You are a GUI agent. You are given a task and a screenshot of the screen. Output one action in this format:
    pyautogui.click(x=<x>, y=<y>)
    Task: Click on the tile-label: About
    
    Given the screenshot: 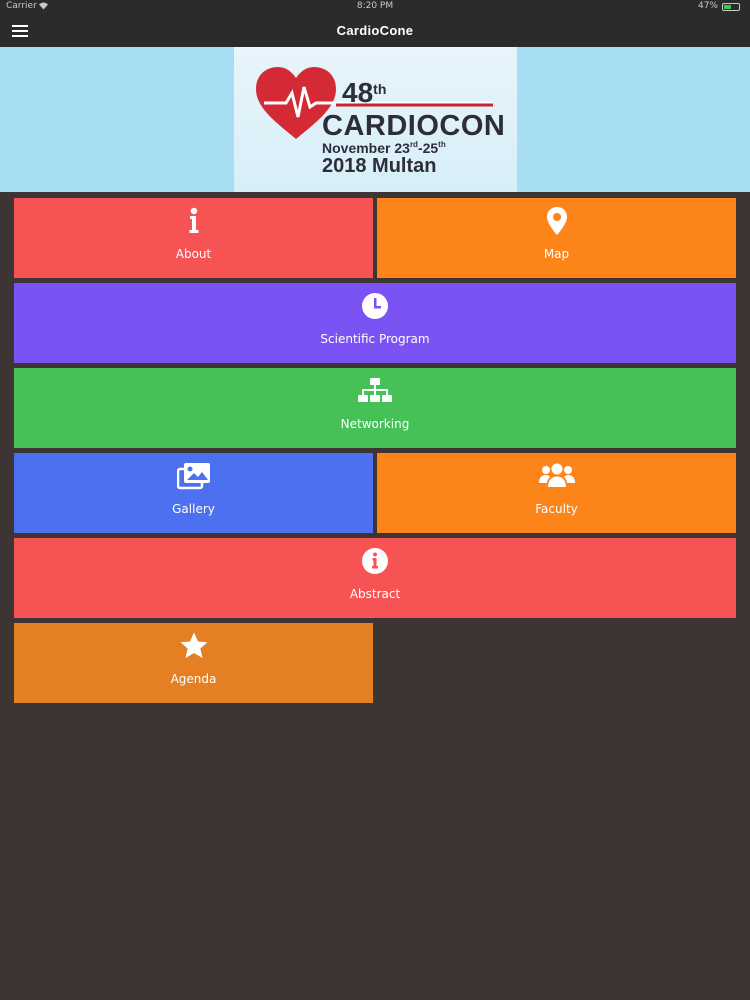 What is the action you would take?
    pyautogui.click(x=193, y=254)
    